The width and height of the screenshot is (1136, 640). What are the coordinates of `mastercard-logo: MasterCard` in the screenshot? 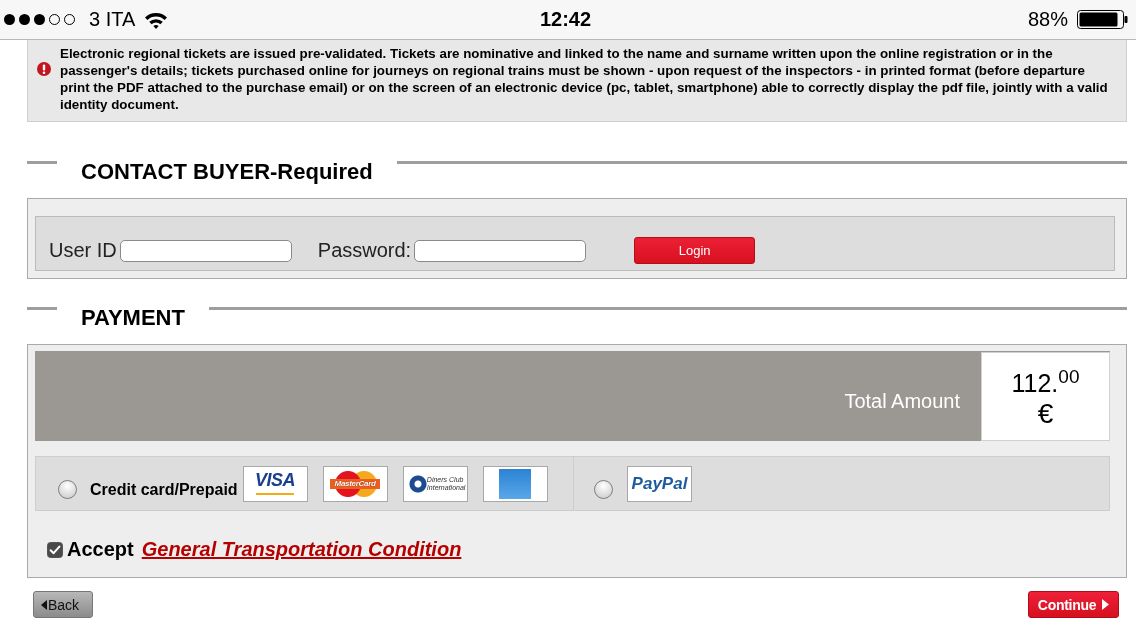 It's located at (355, 483).